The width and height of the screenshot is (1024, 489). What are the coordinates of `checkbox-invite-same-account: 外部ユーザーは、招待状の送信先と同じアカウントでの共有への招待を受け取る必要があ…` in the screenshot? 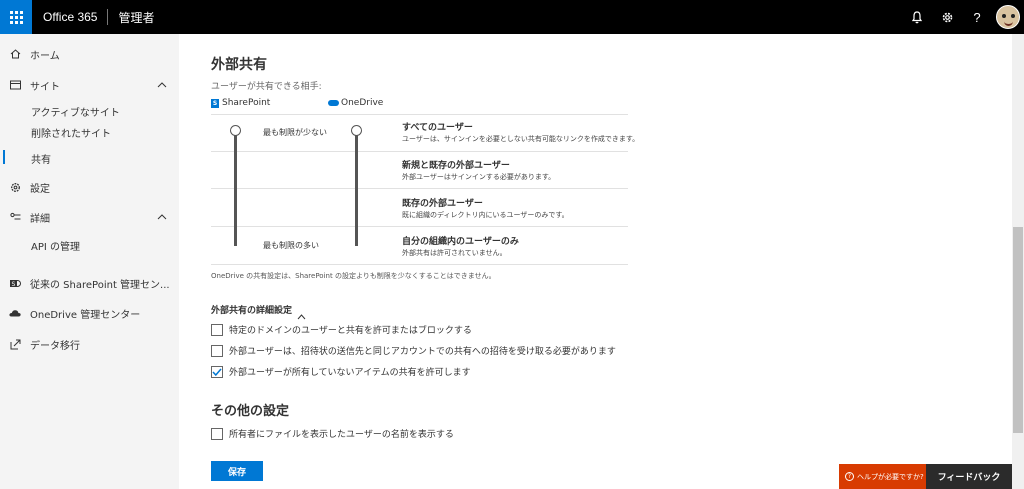 It's located at (413, 350).